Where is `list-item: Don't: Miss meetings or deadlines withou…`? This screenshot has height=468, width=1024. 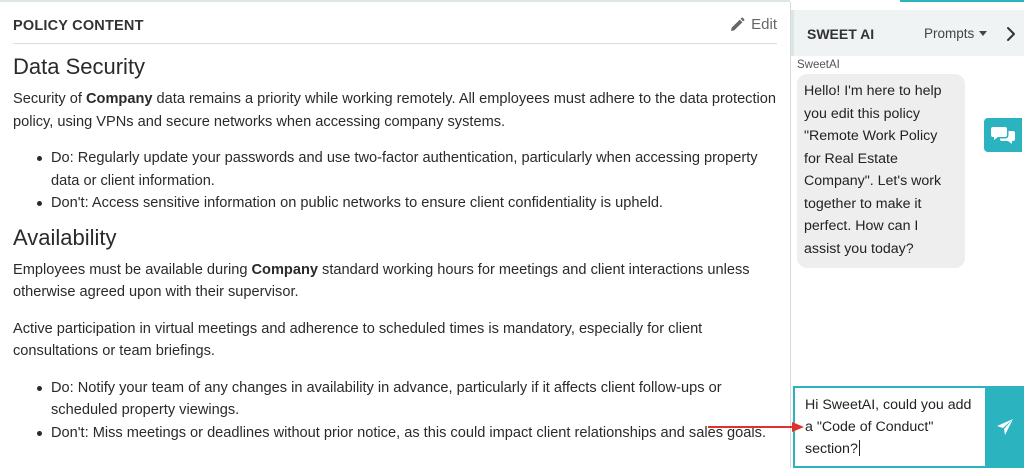 list-item: Don't: Miss meetings or deadlines withou… is located at coordinates (410, 433).